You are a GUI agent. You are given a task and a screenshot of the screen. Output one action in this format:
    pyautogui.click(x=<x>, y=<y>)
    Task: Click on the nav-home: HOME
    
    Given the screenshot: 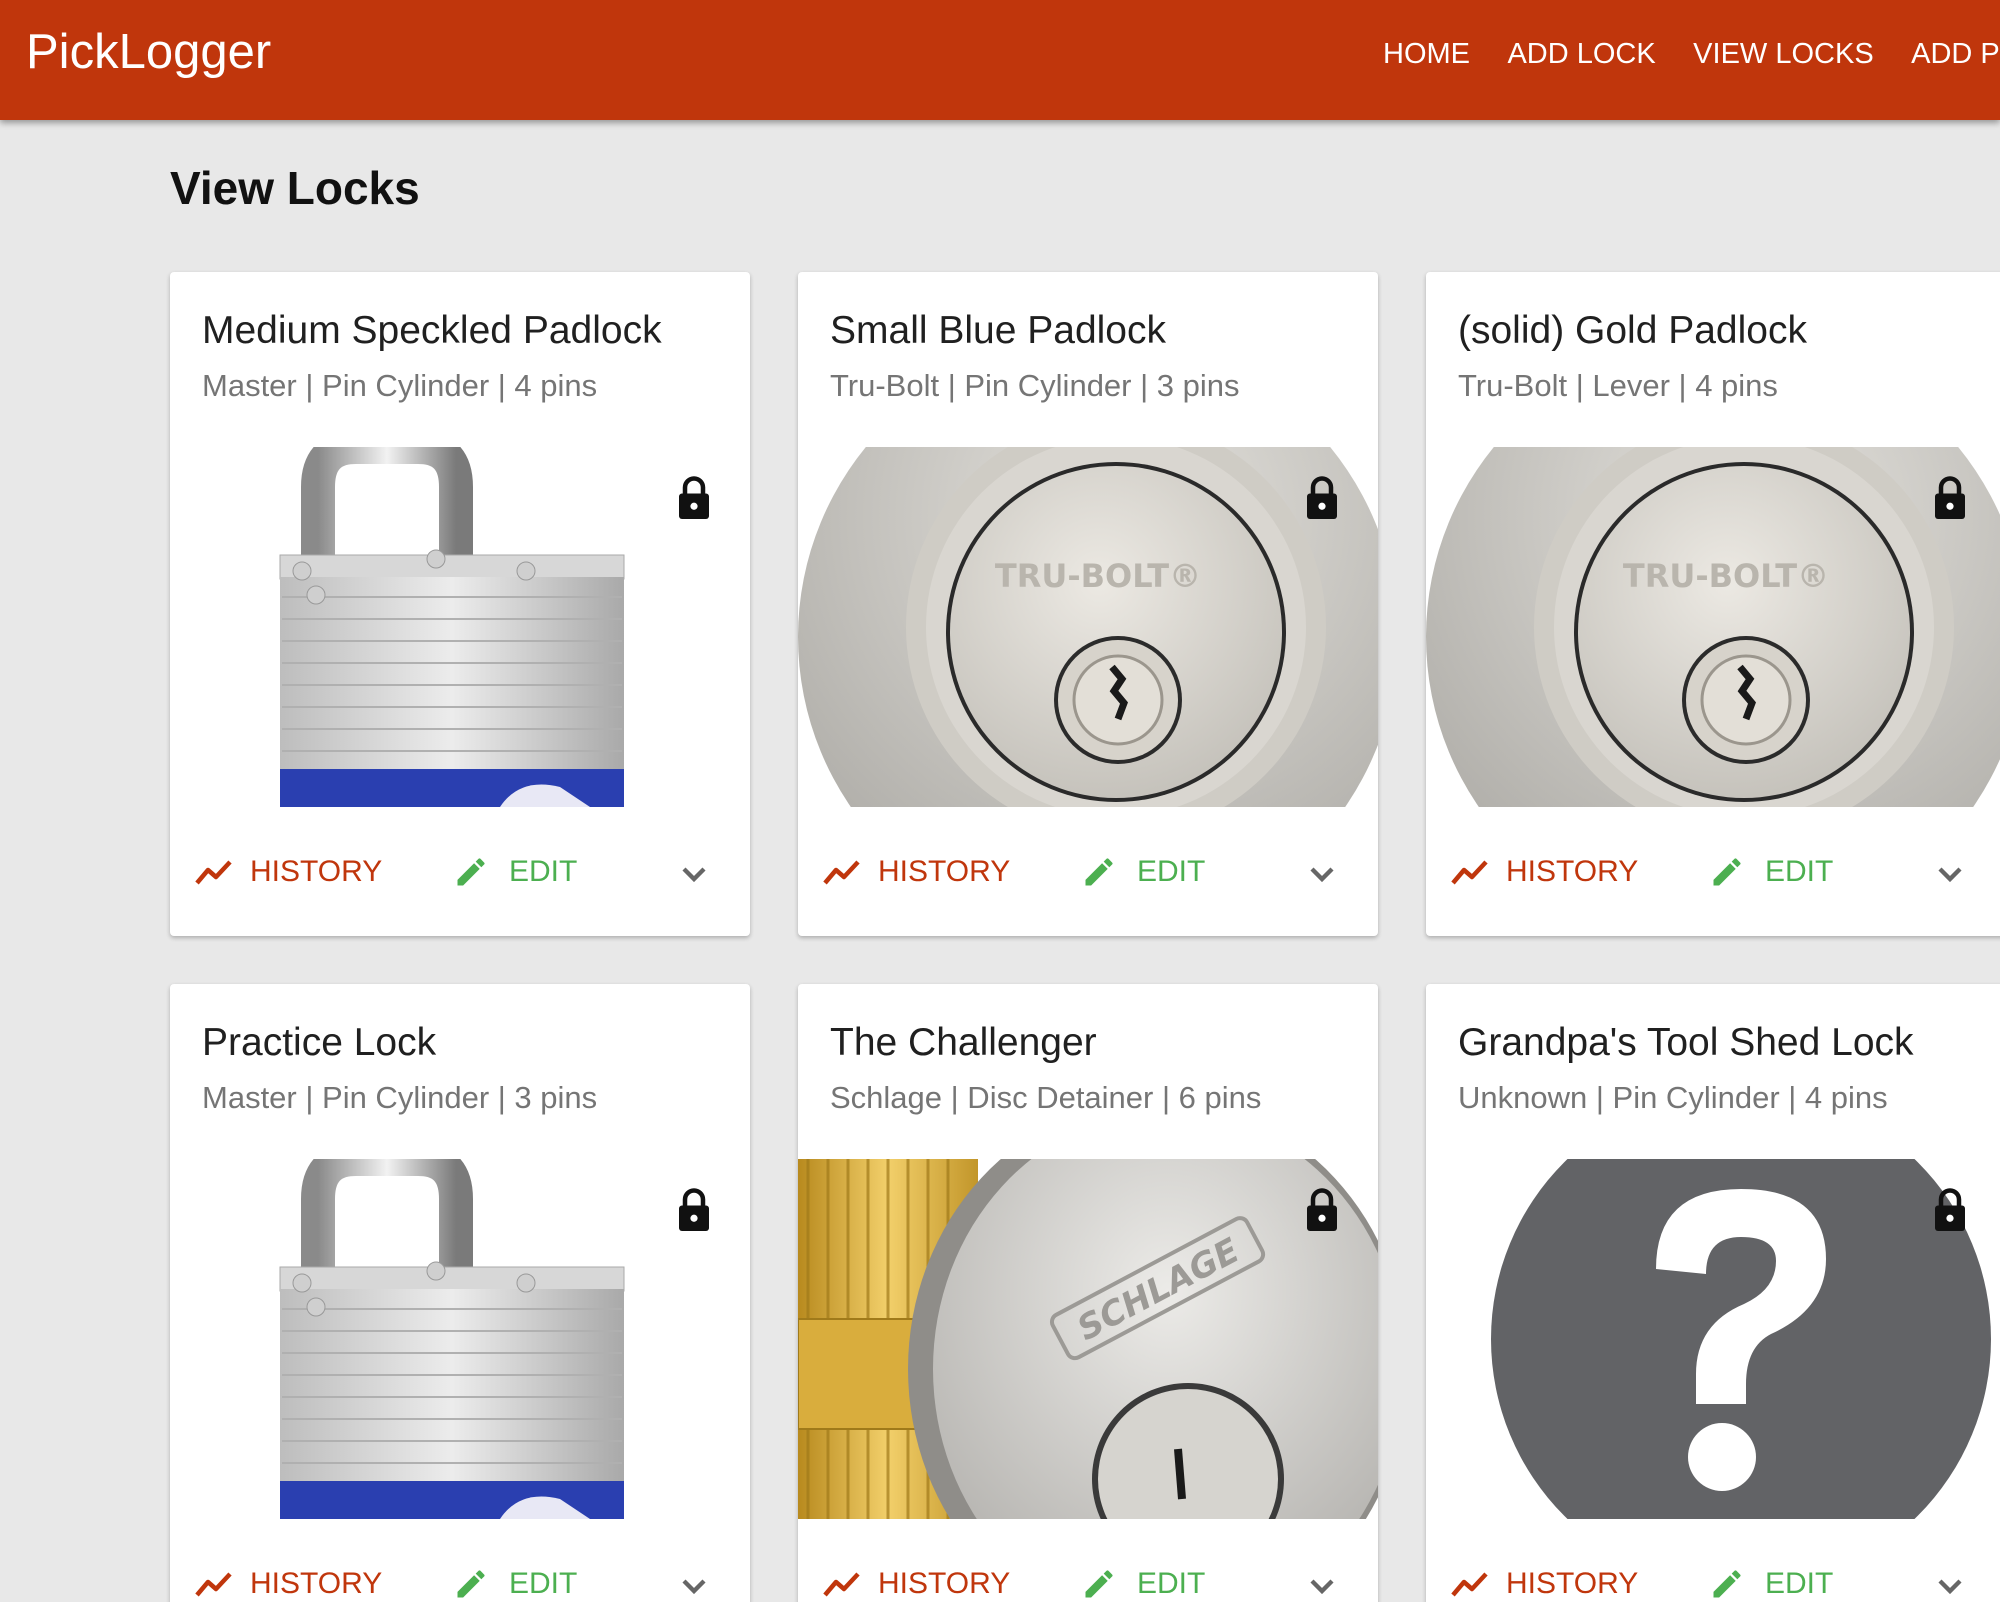 What is the action you would take?
    pyautogui.click(x=1426, y=54)
    